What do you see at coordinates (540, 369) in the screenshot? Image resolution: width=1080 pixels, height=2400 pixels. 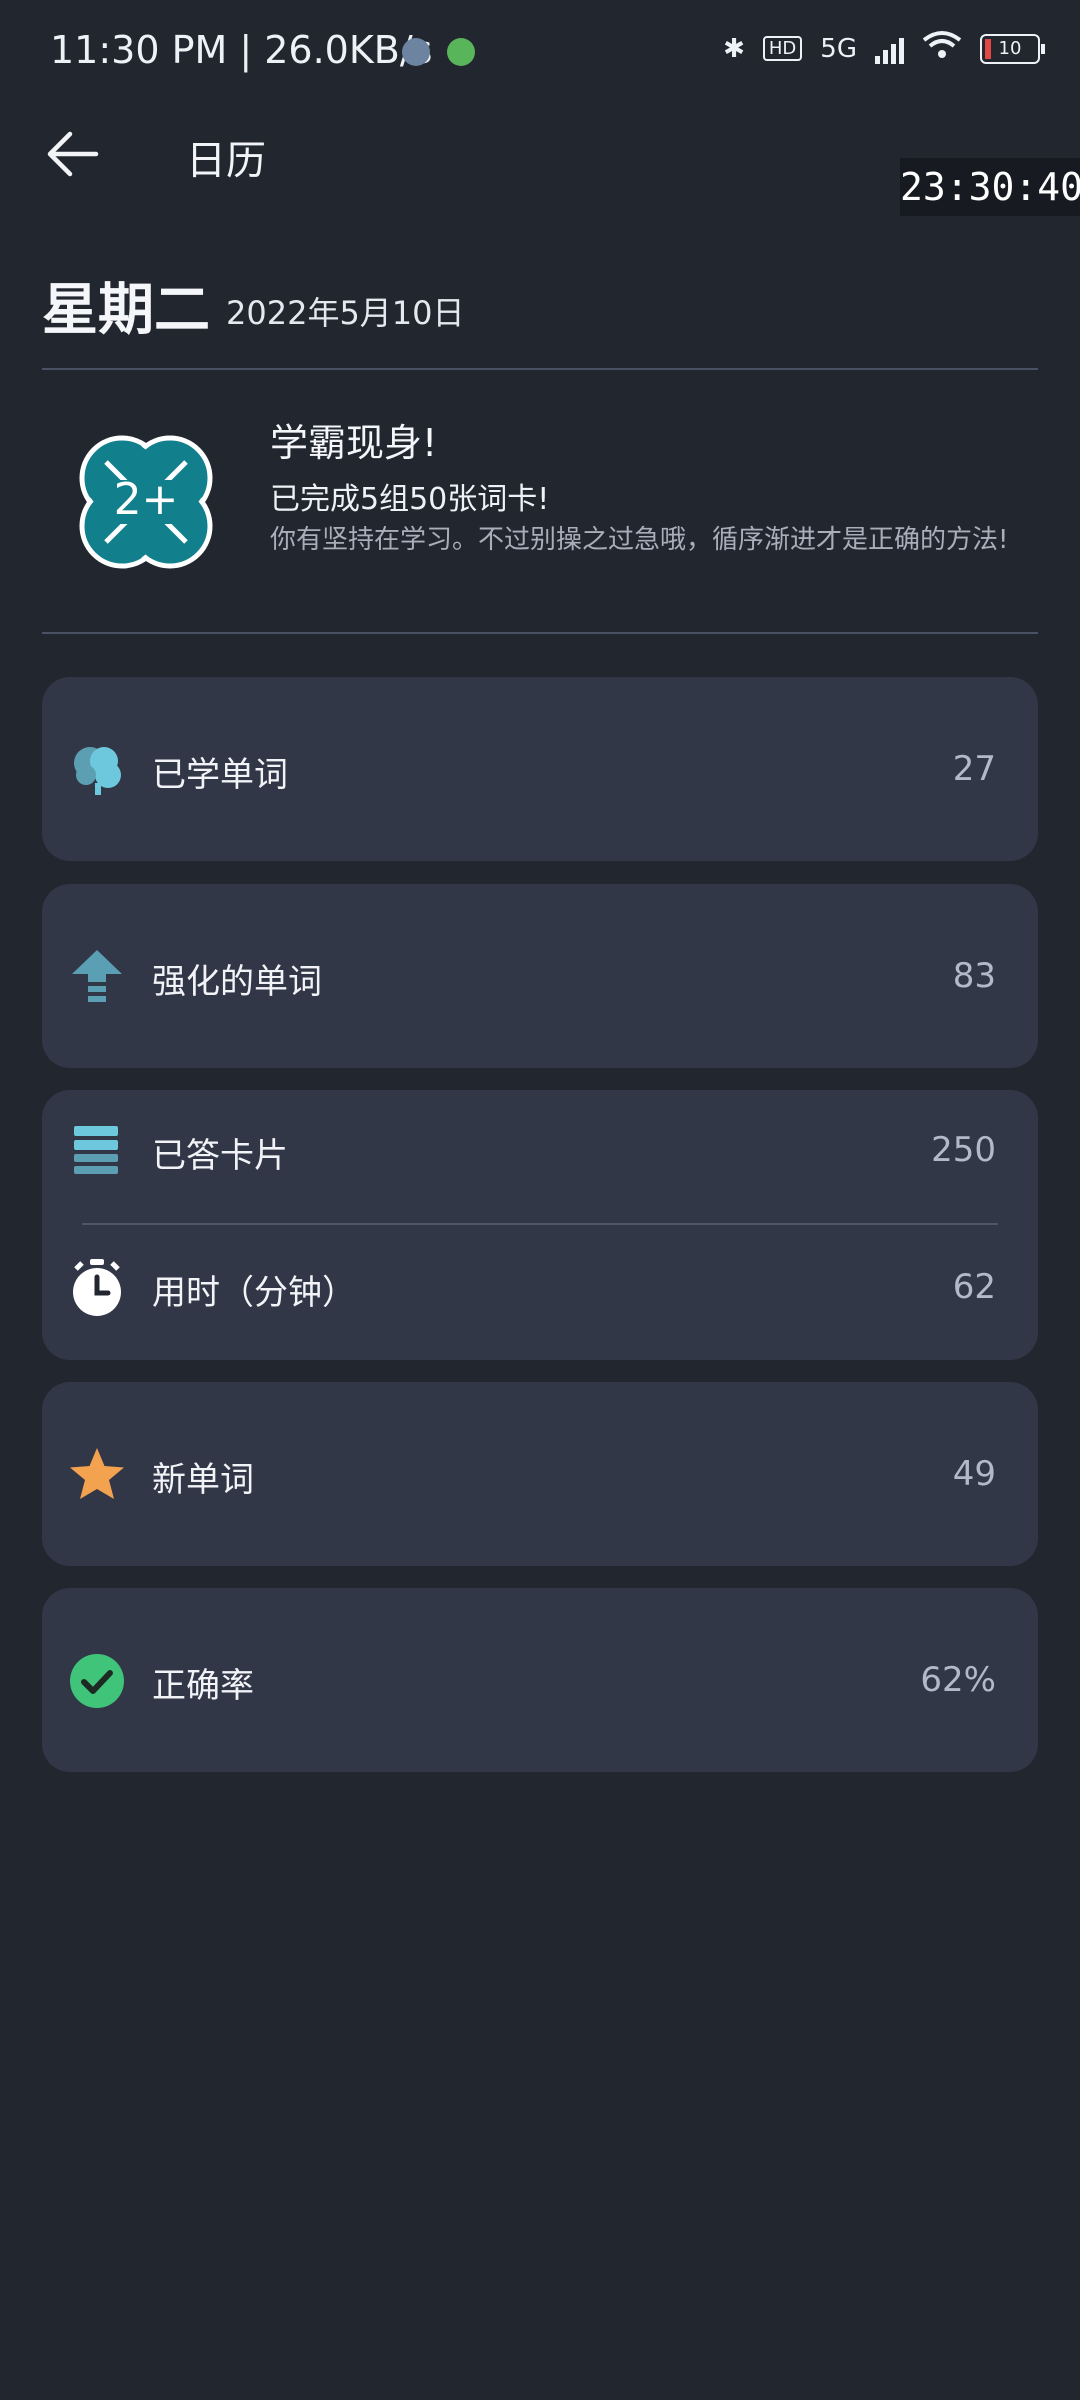 I see `header-divider` at bounding box center [540, 369].